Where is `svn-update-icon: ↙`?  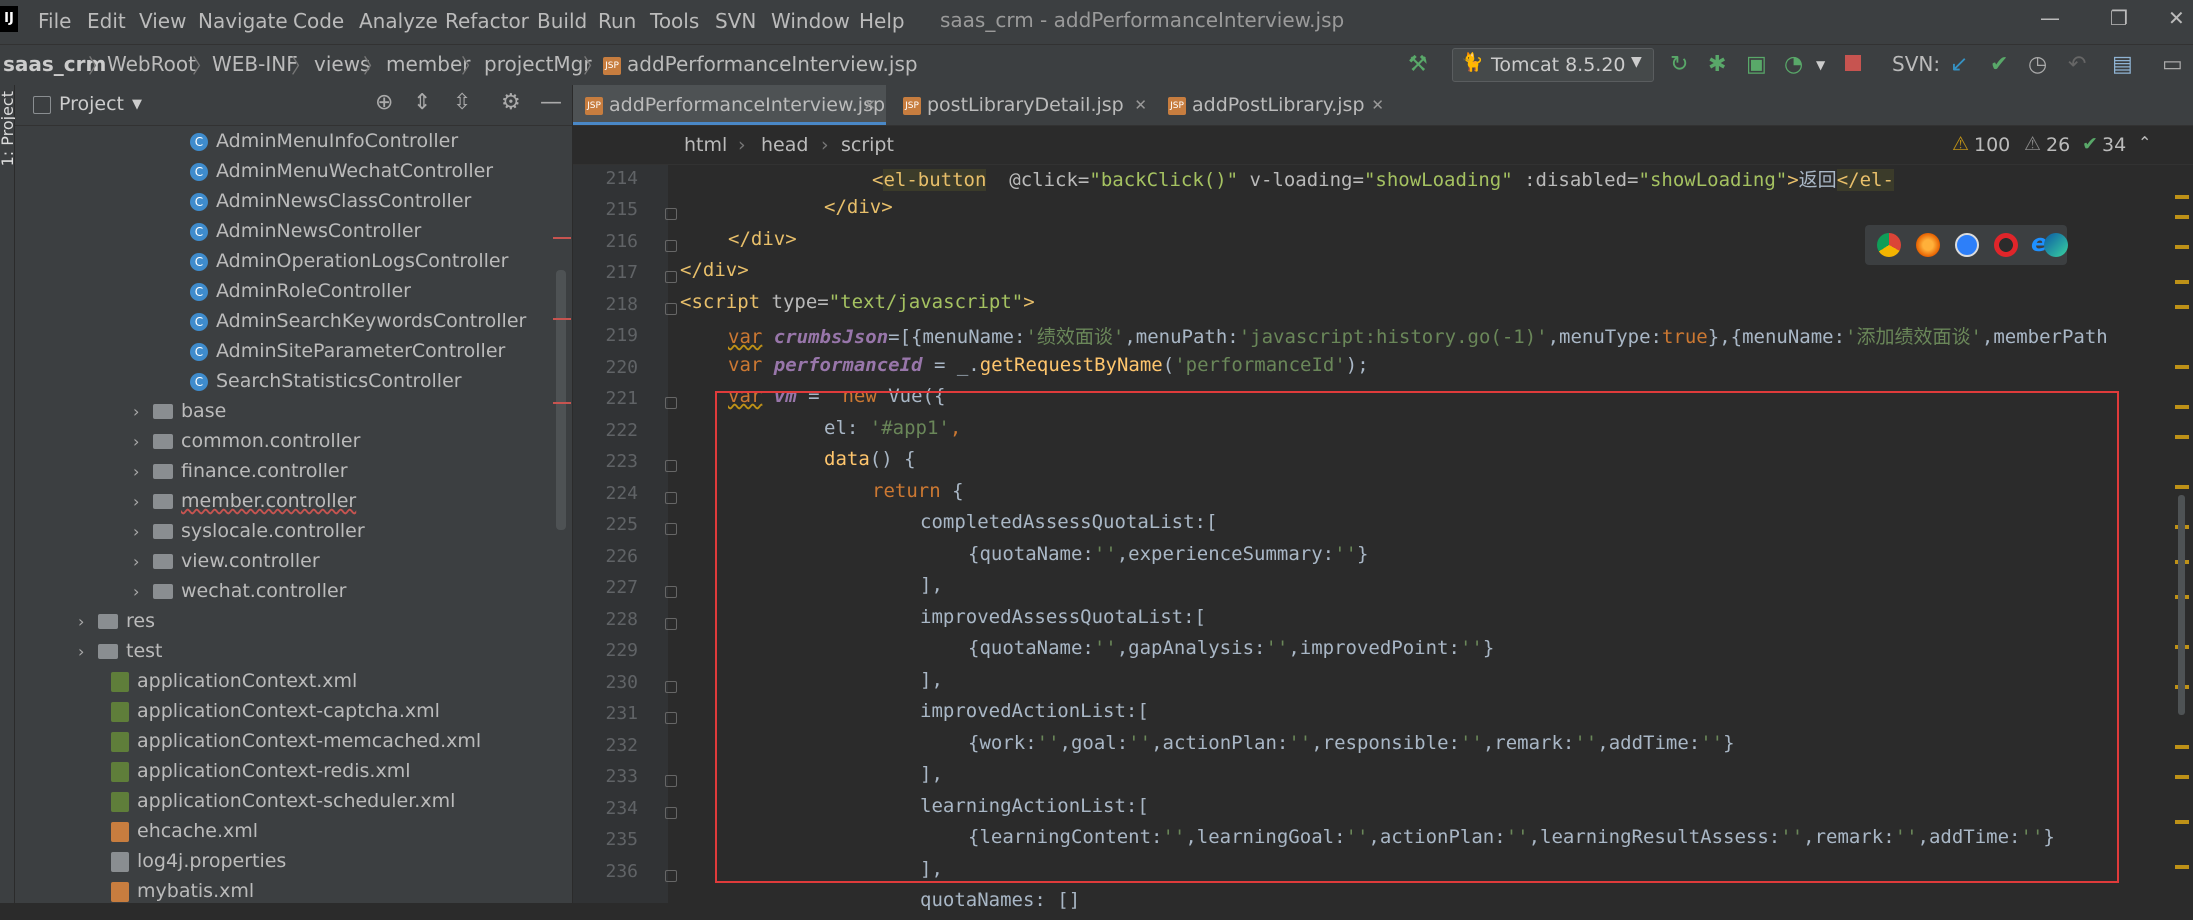 svn-update-icon: ↙ is located at coordinates (1959, 64).